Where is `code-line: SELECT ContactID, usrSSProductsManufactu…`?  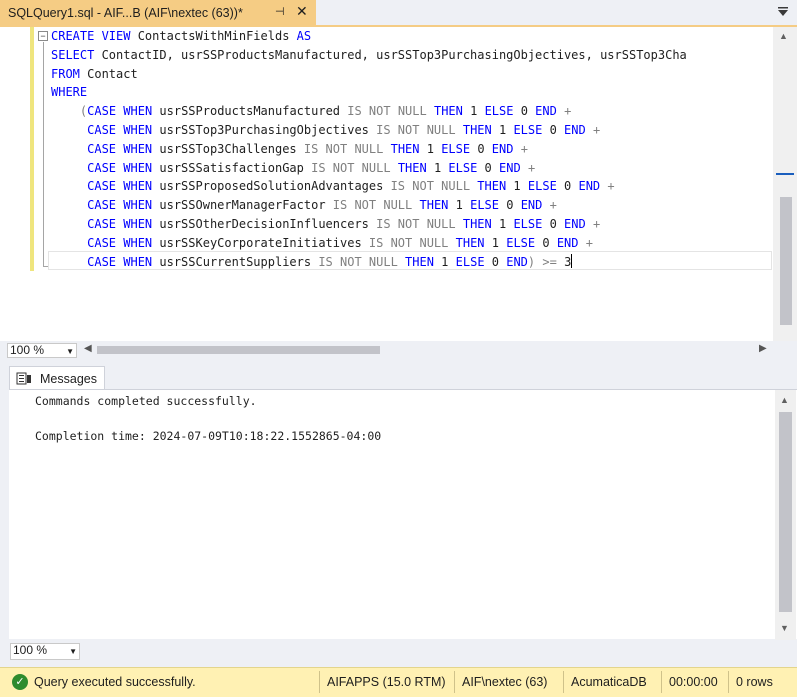 code-line: SELECT ContactID, usrSSProductsManufactu… is located at coordinates (369, 55).